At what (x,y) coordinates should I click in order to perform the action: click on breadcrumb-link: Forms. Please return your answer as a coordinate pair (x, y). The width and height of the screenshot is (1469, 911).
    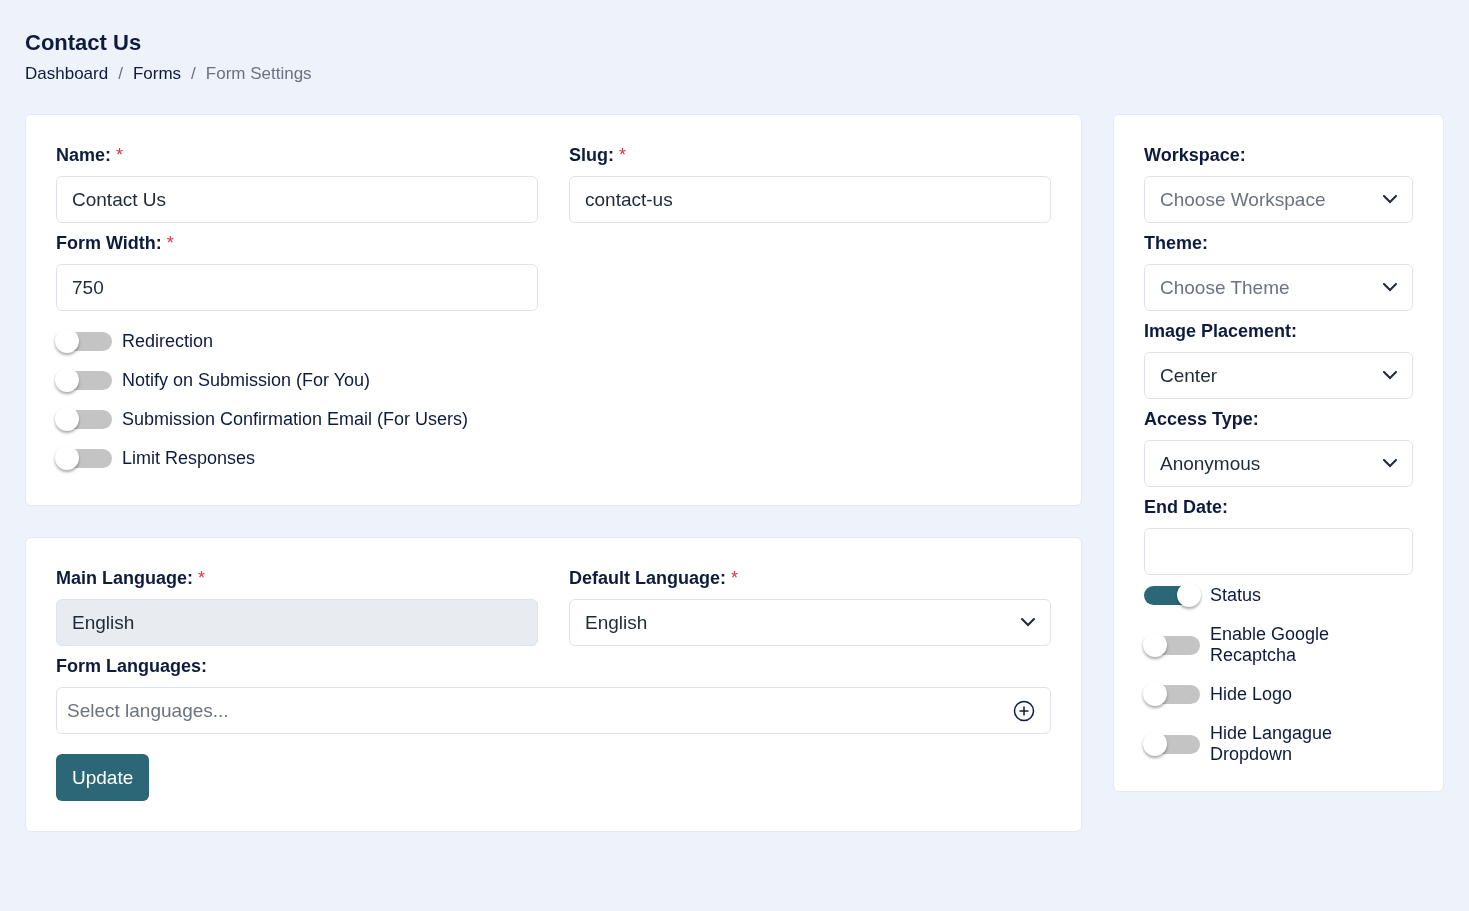
    Looking at the image, I should click on (157, 74).